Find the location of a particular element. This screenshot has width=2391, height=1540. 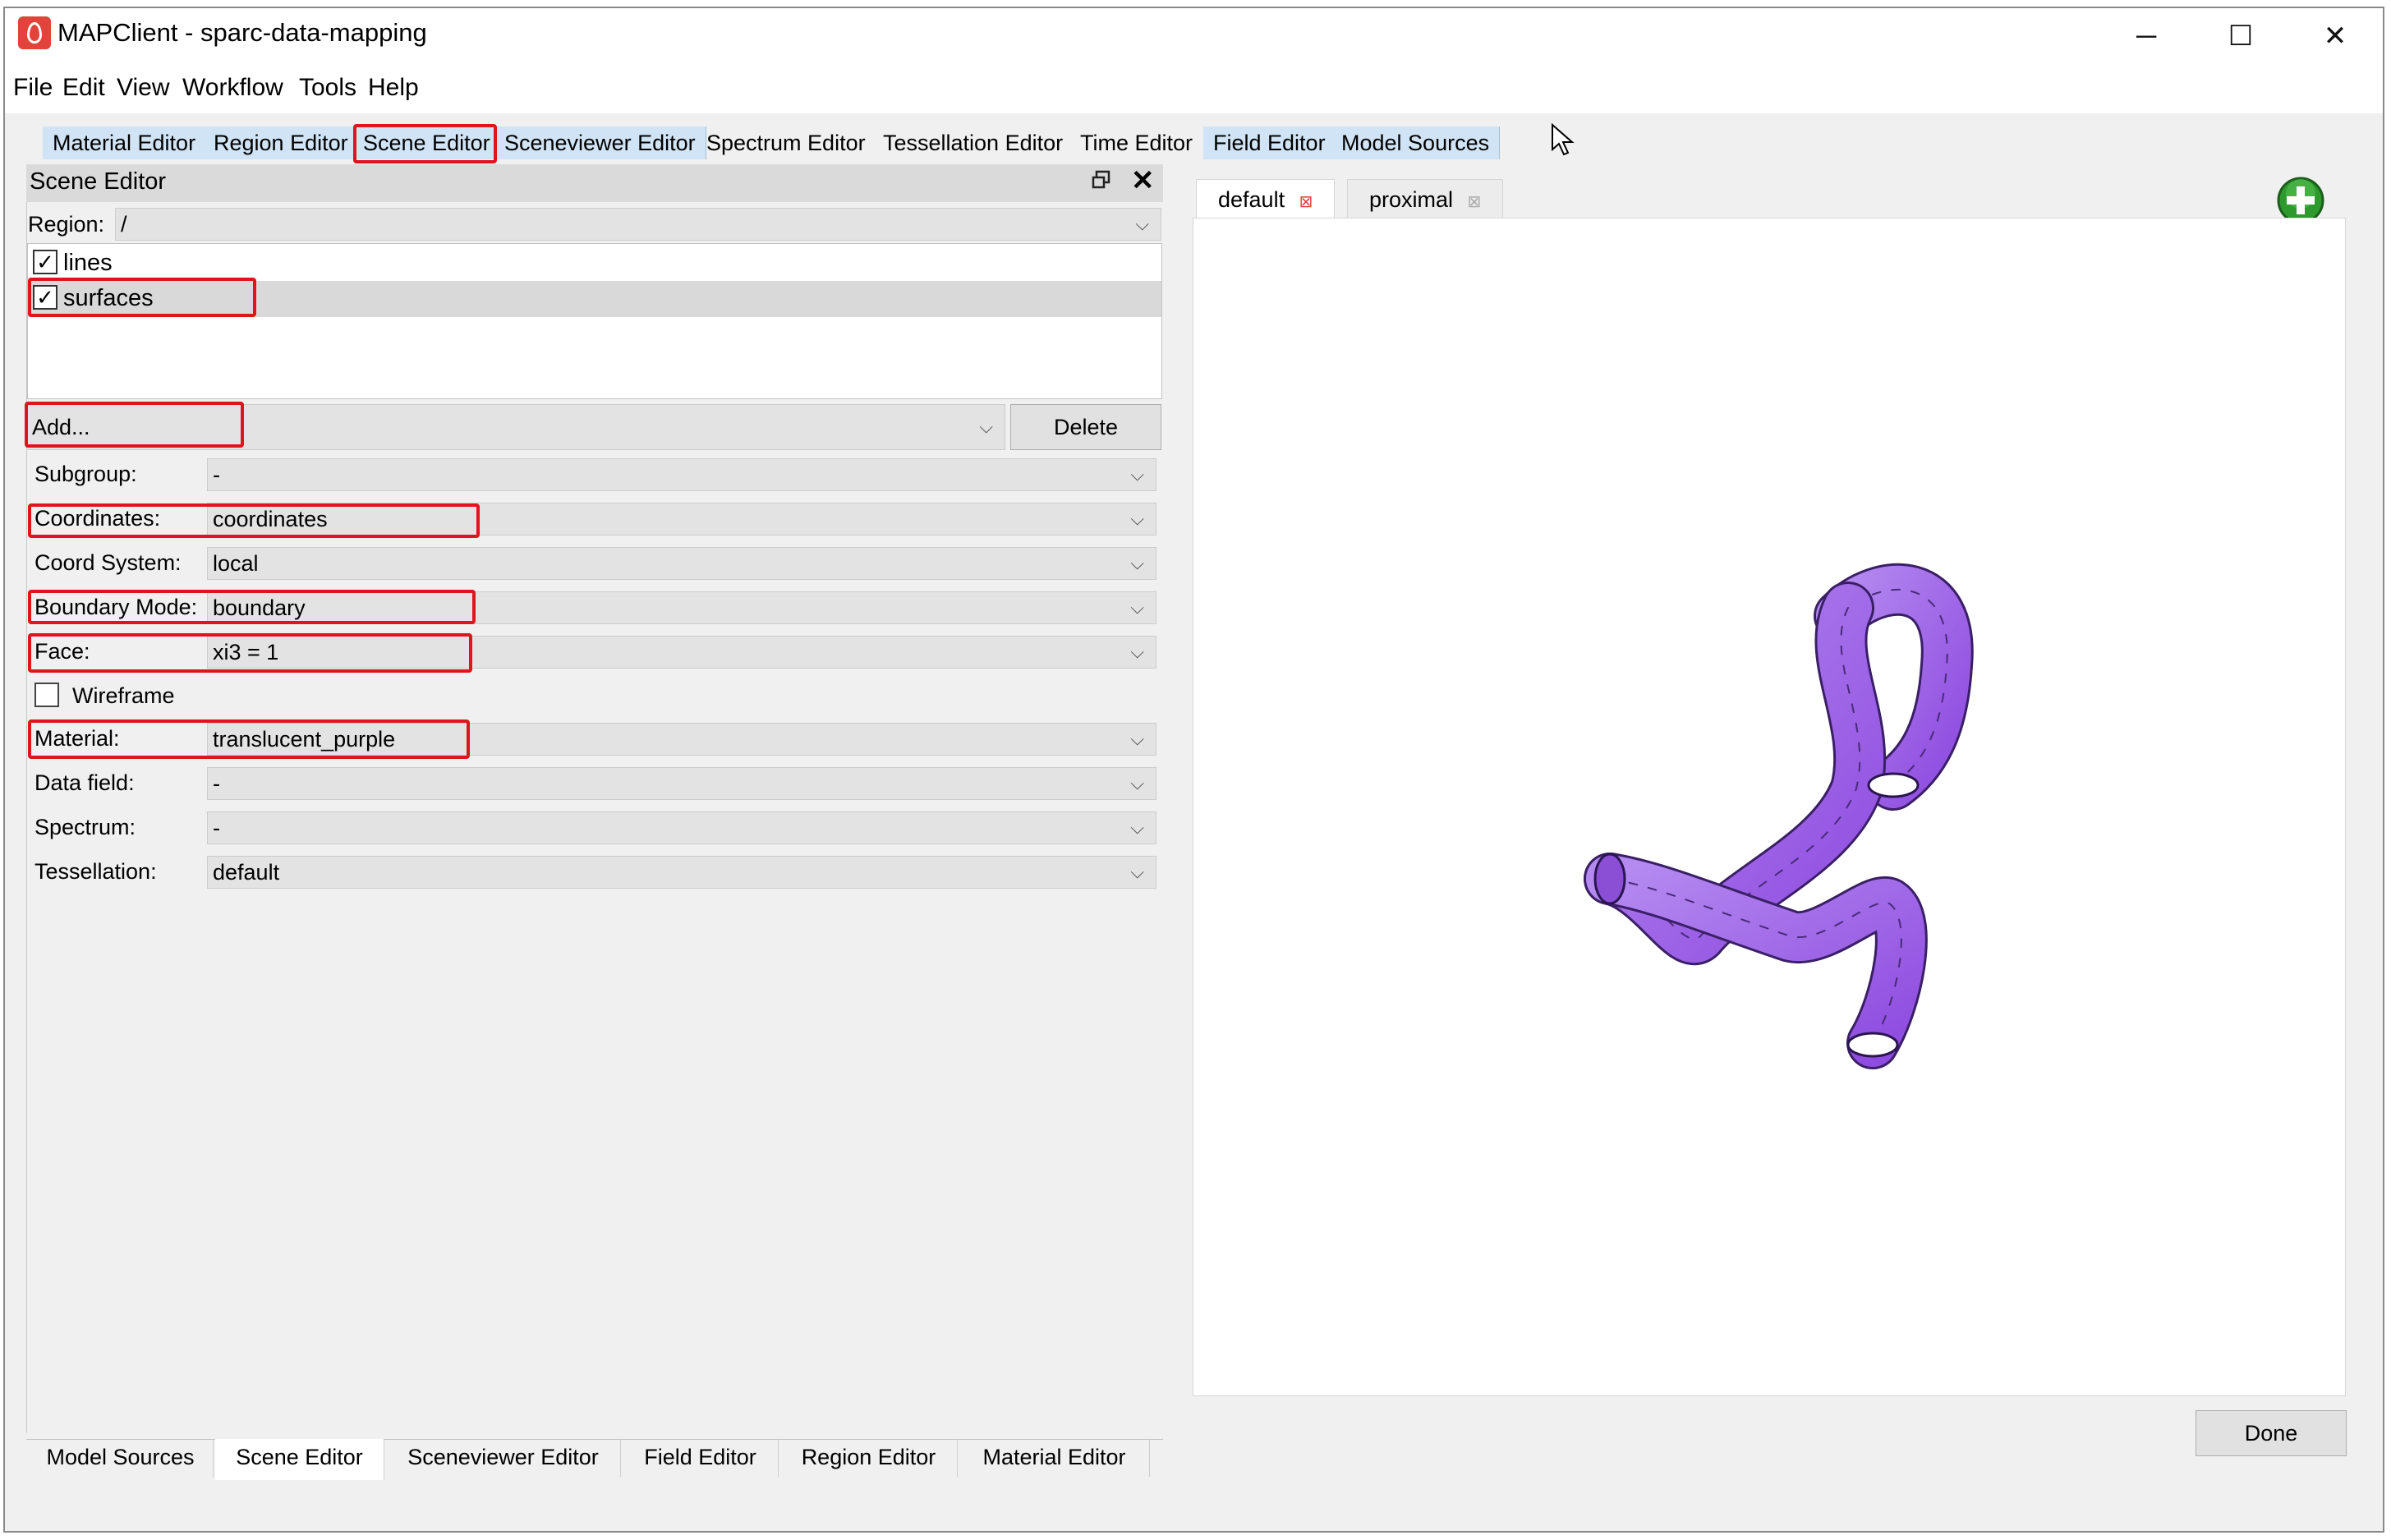

tab-sceneviewer-editor: Sceneviewer Editor is located at coordinates (600, 142).